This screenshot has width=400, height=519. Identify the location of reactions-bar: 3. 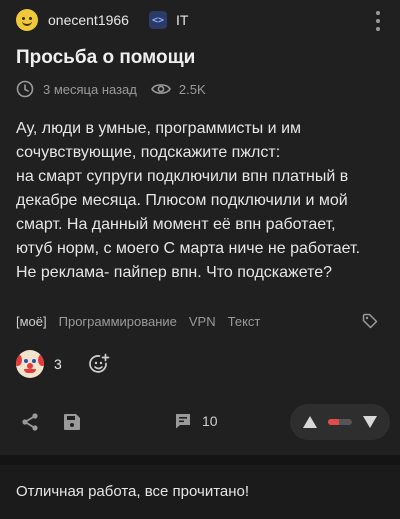
(65, 364).